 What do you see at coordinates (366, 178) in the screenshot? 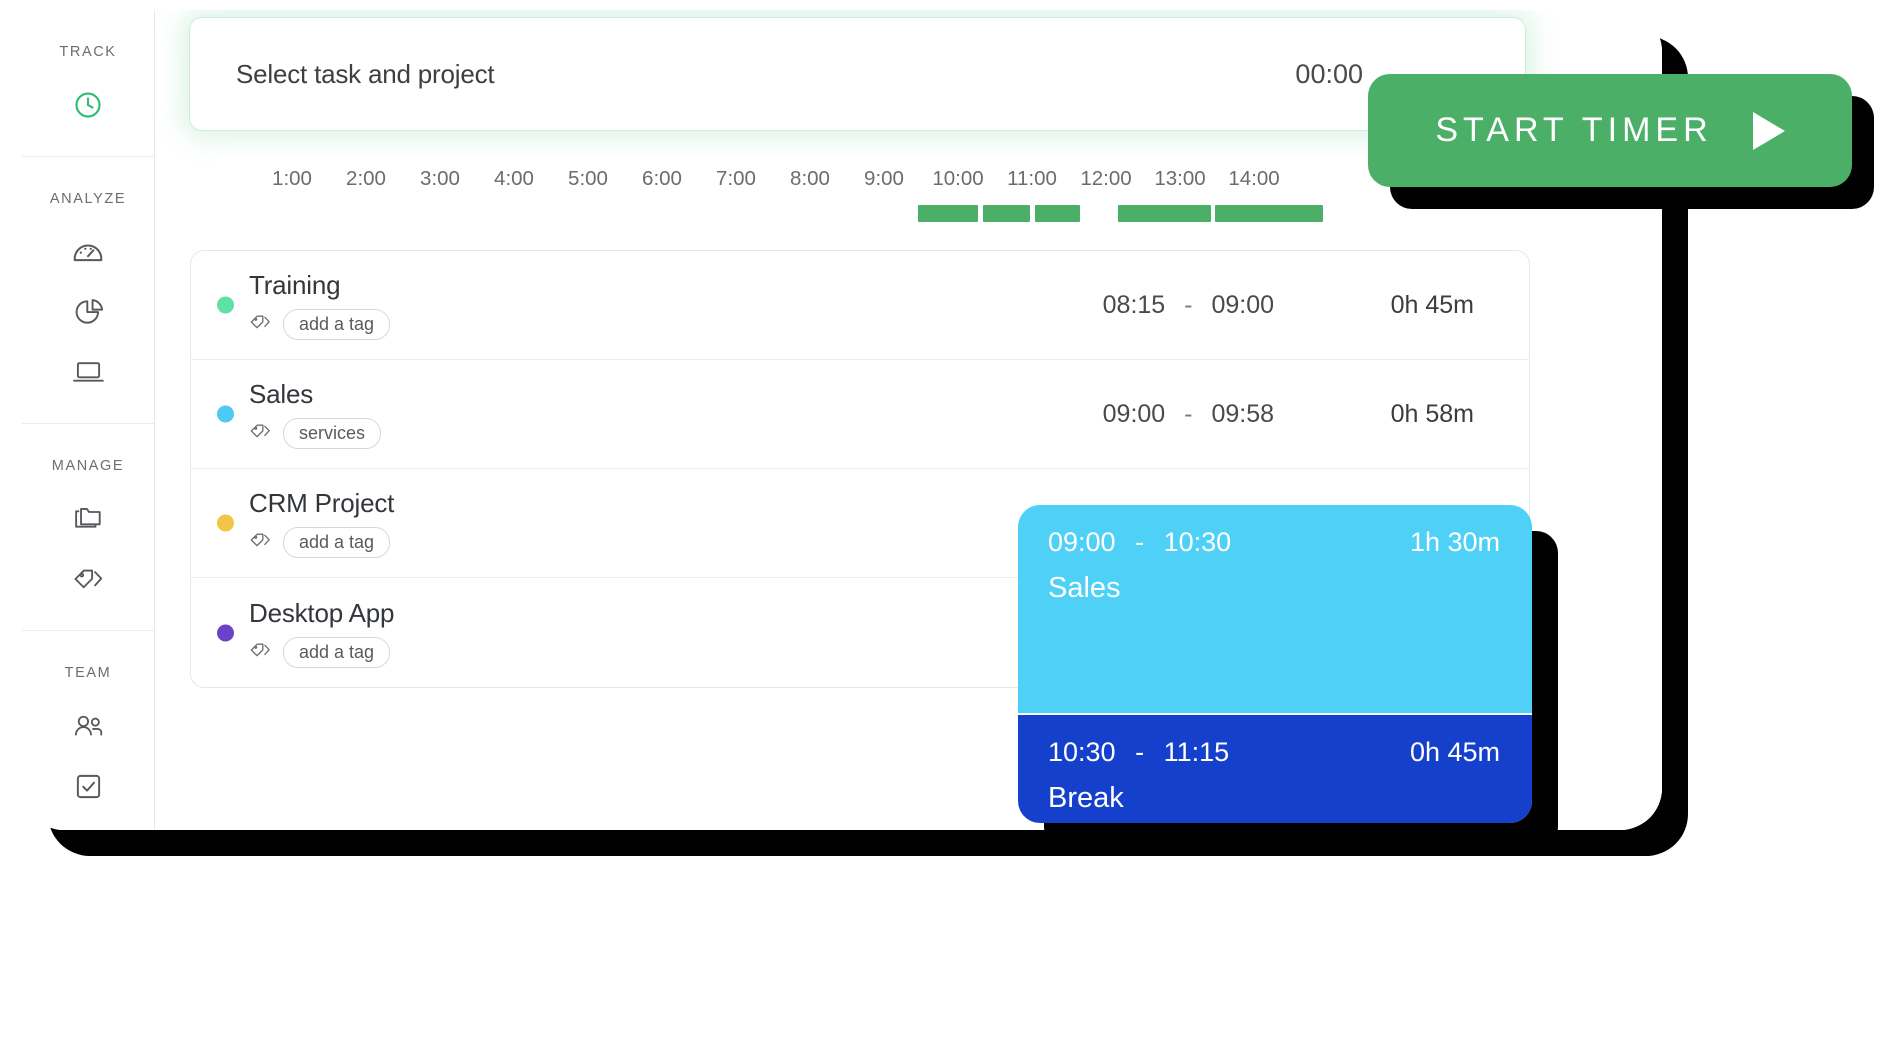
I see `ruler-tick: 2:00` at bounding box center [366, 178].